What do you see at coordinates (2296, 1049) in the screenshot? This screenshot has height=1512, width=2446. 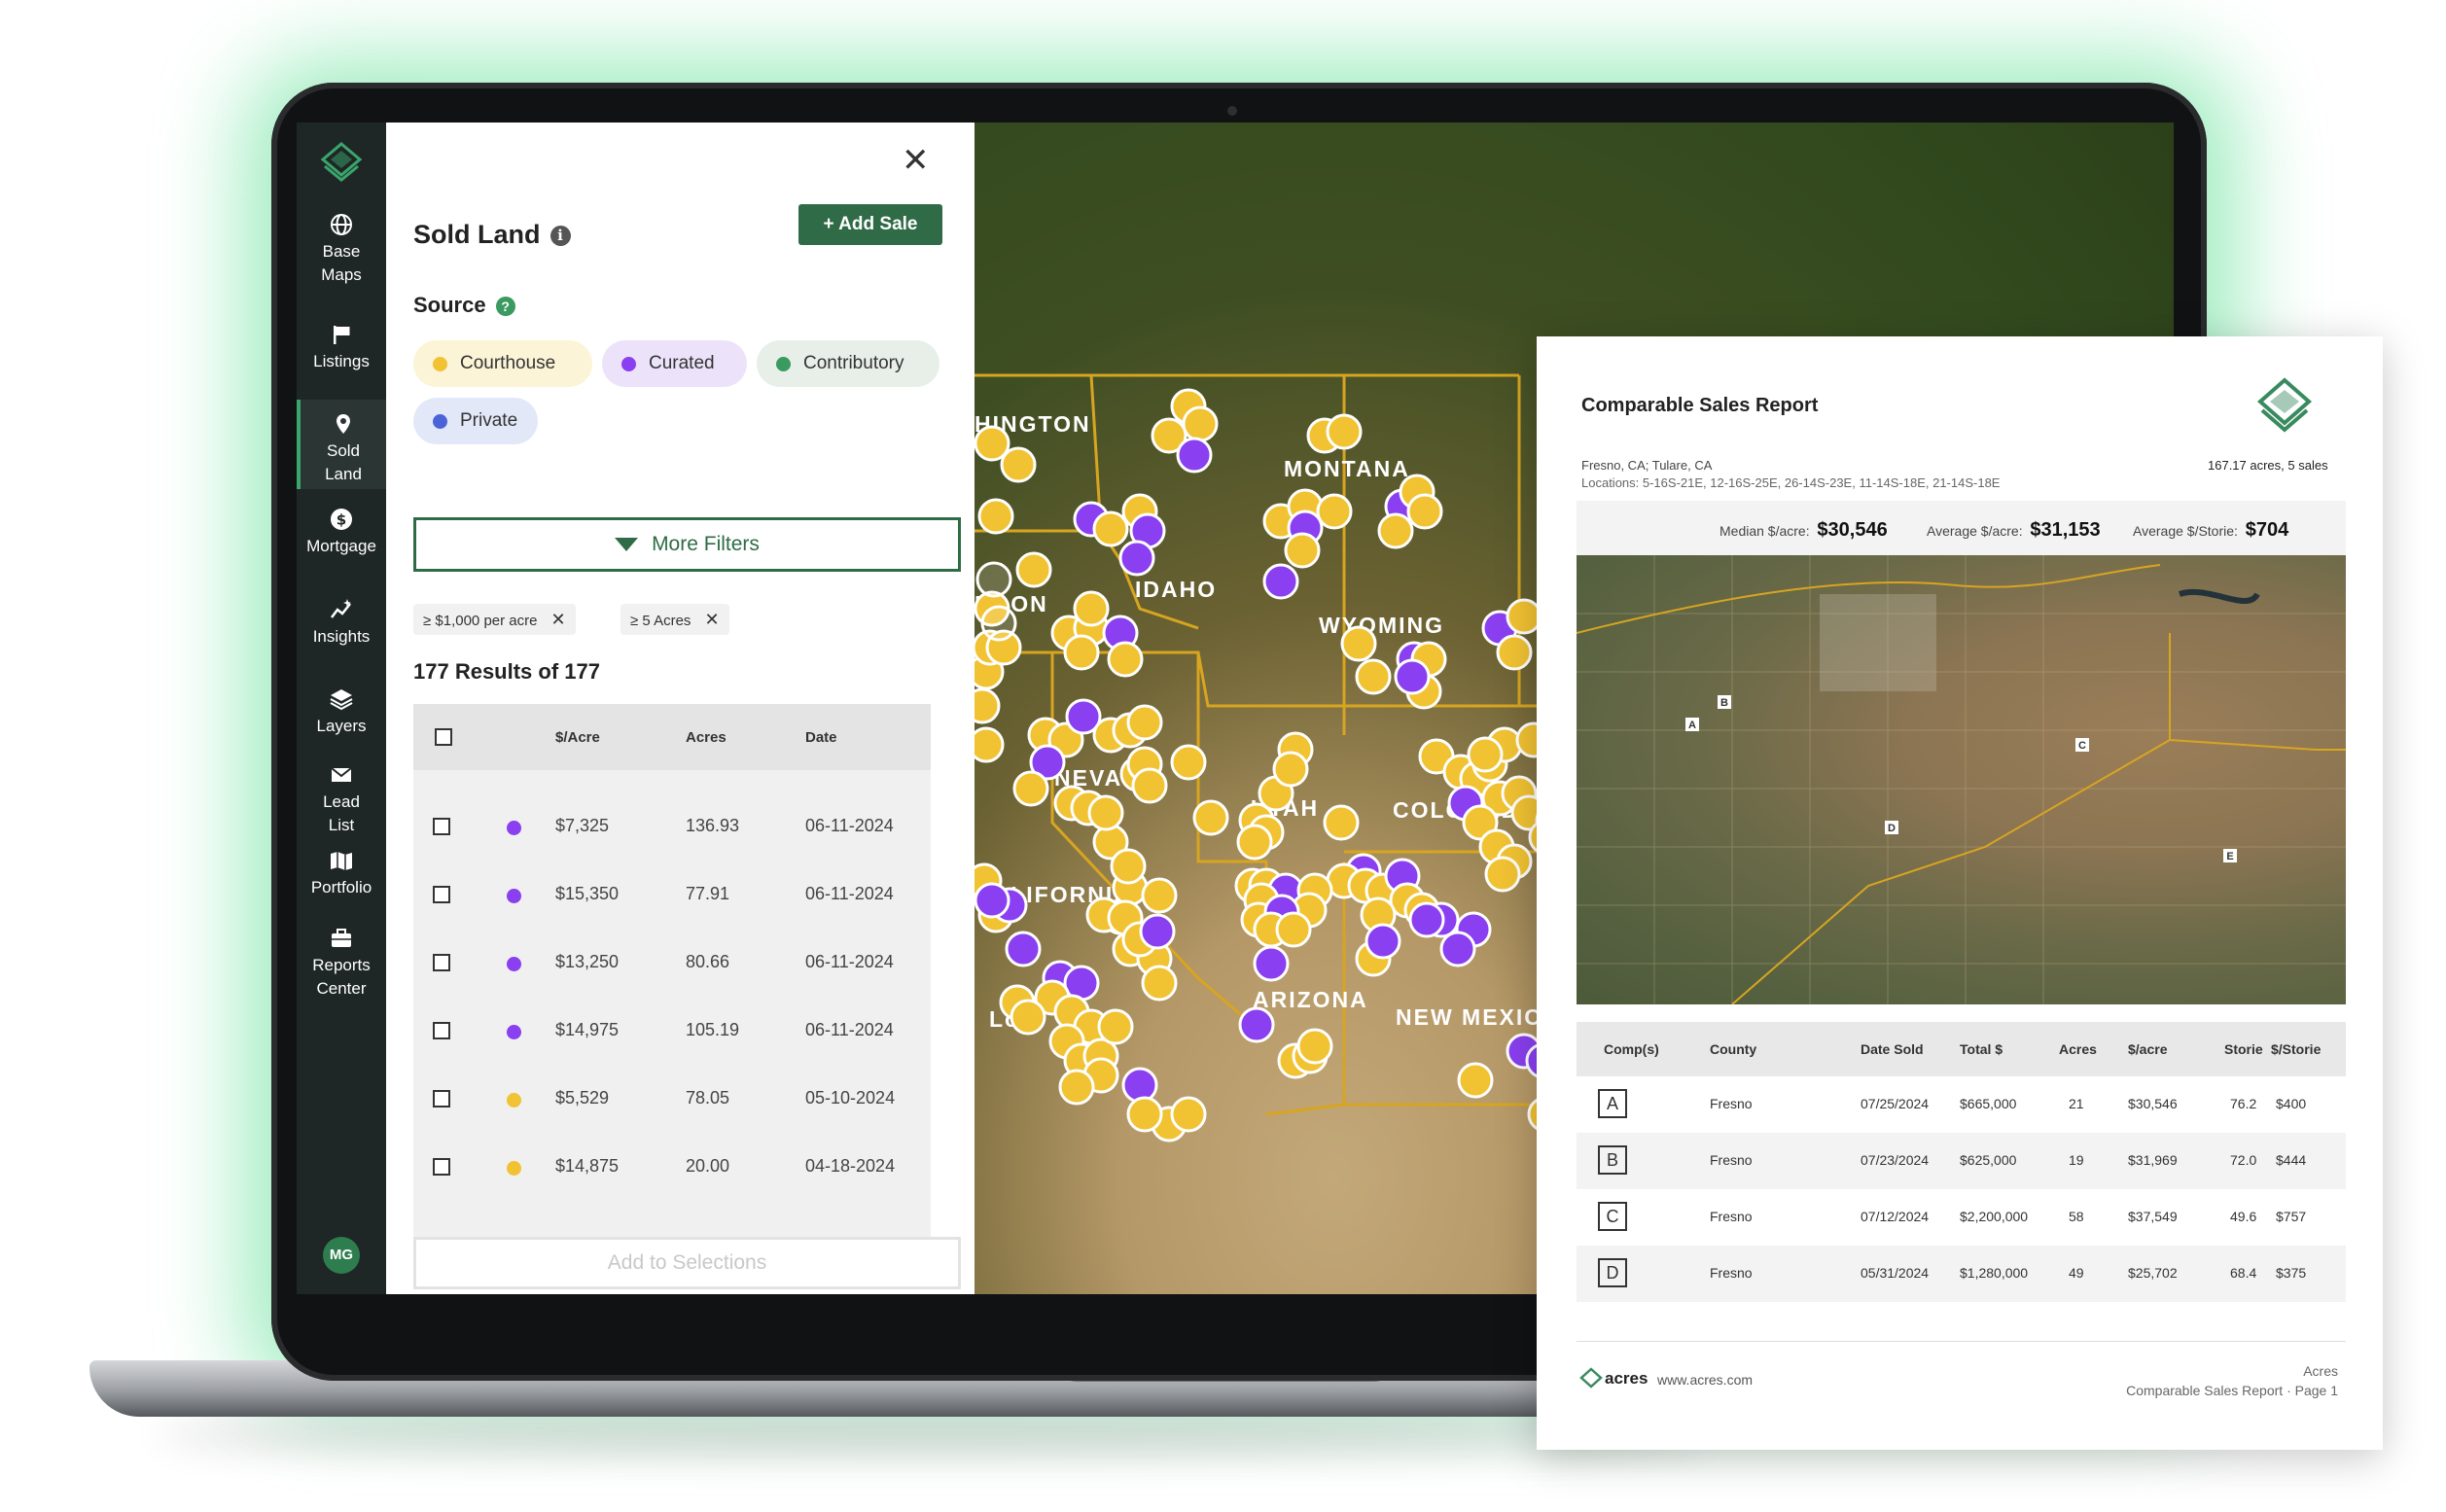 I see `column-header-per-storie: $/Storie` at bounding box center [2296, 1049].